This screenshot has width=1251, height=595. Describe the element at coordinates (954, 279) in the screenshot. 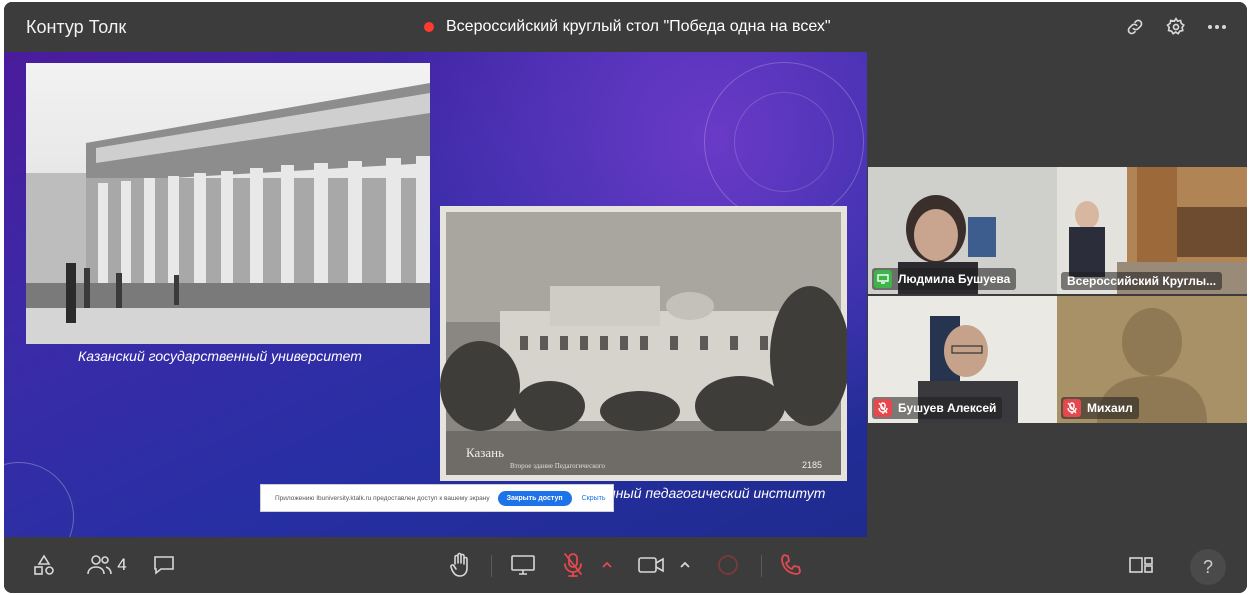

I see `participant-name: Людмила Бушуева` at that location.